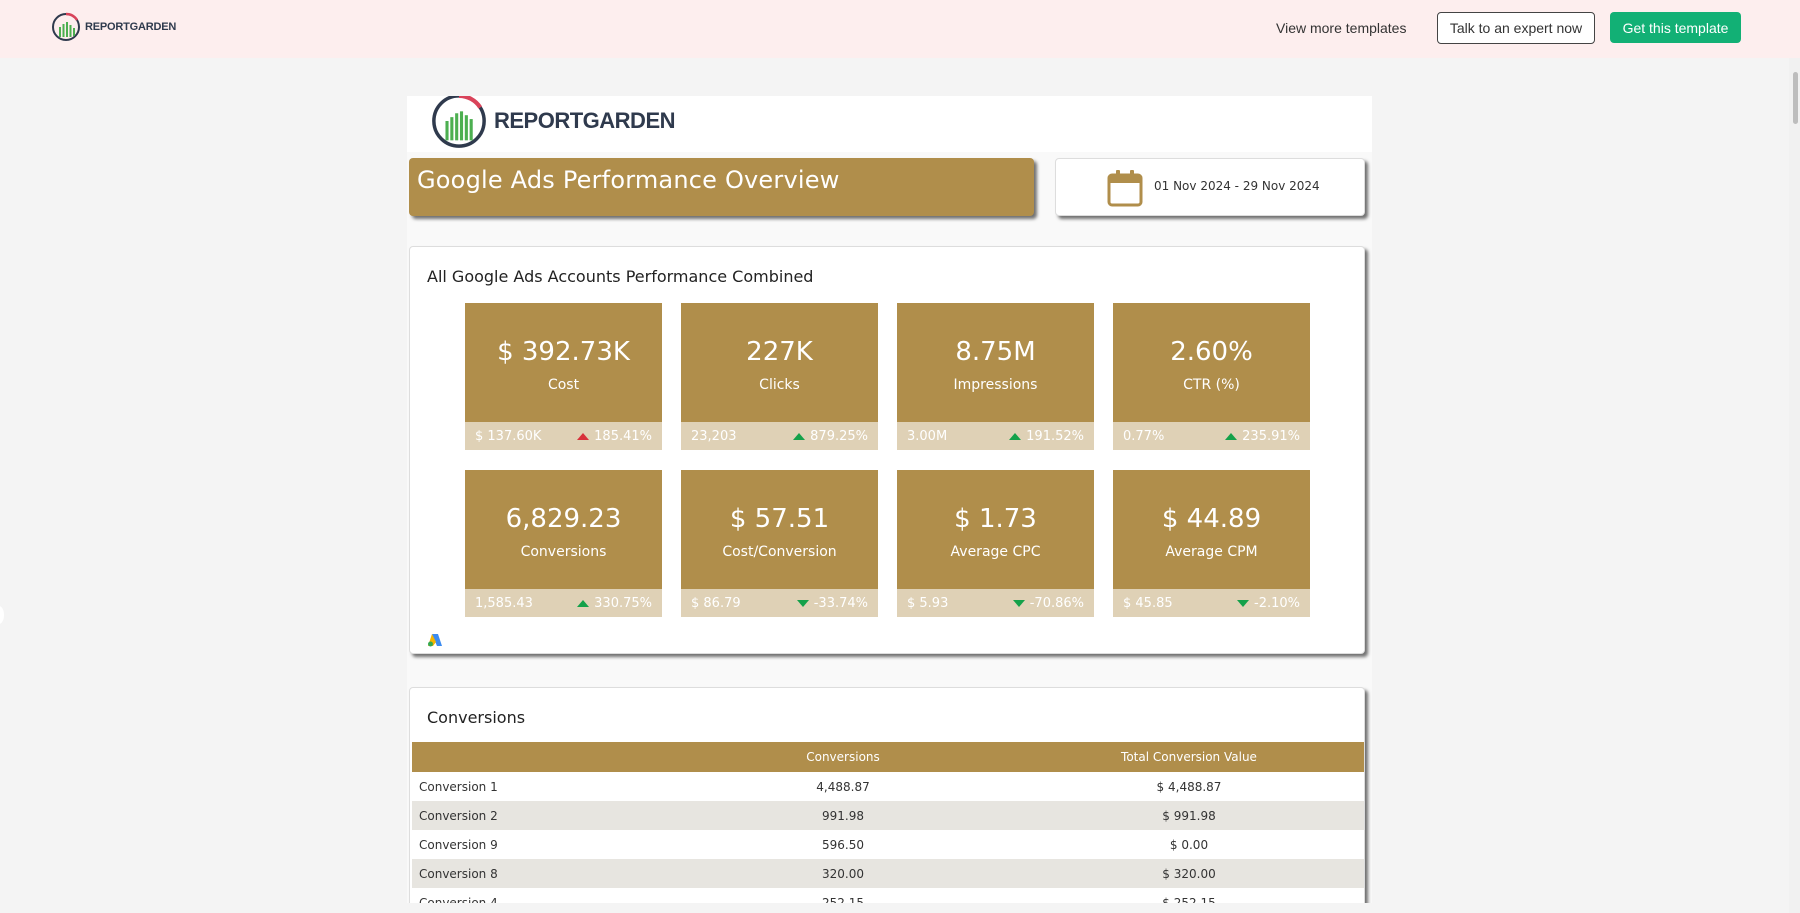  I want to click on date-range-box: 01 Nov 2024 - 29 Nov 2024, so click(1210, 187).